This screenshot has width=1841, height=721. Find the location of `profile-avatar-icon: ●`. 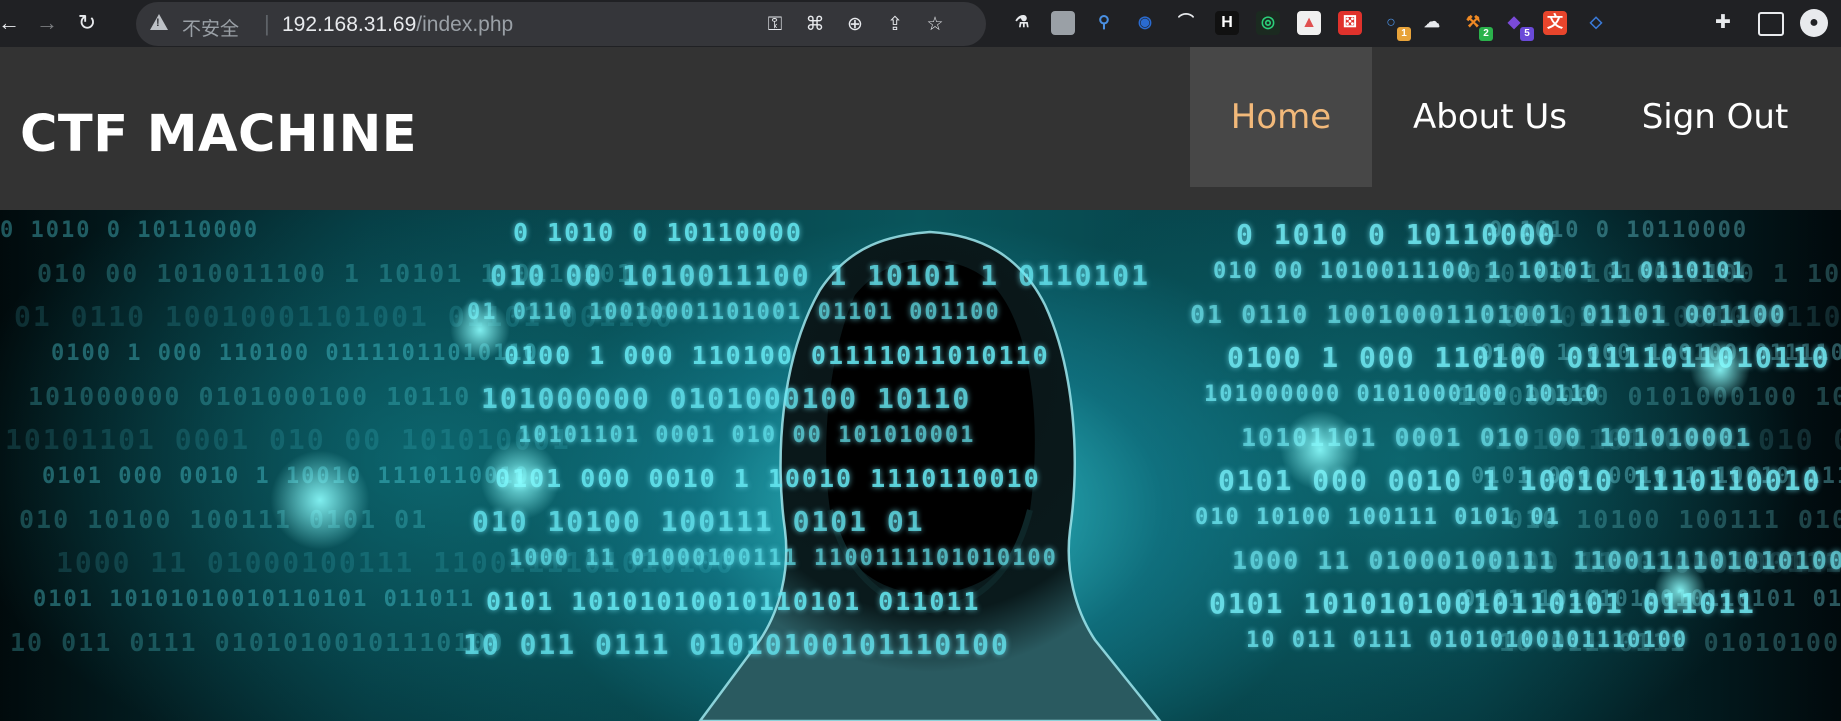

profile-avatar-icon: ● is located at coordinates (1814, 23).